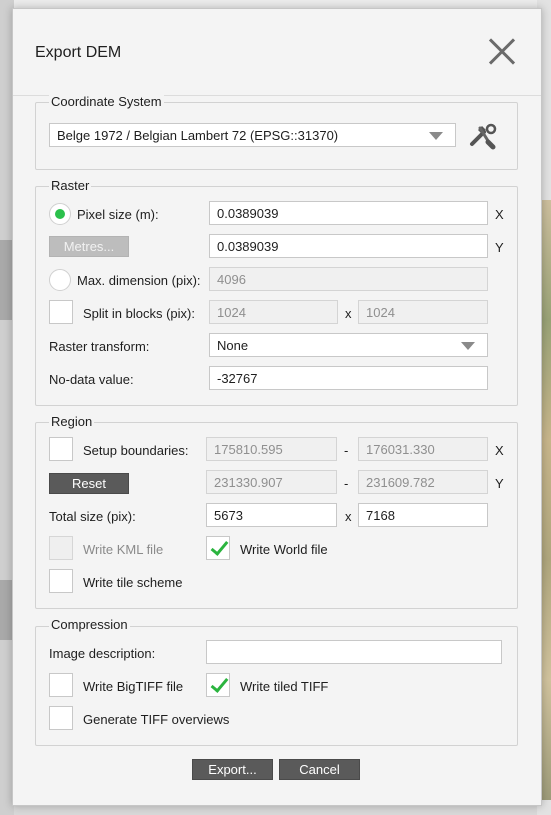  Describe the element at coordinates (271, 449) in the screenshot. I see `x-min-input: 175810.595` at that location.